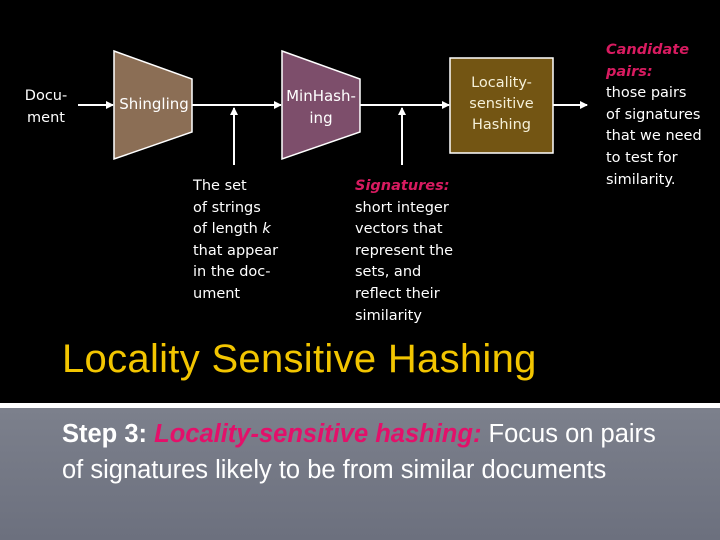 The width and height of the screenshot is (720, 540). What do you see at coordinates (501, 104) in the screenshot?
I see `lsh-label: Locality- sensitive Hashing` at bounding box center [501, 104].